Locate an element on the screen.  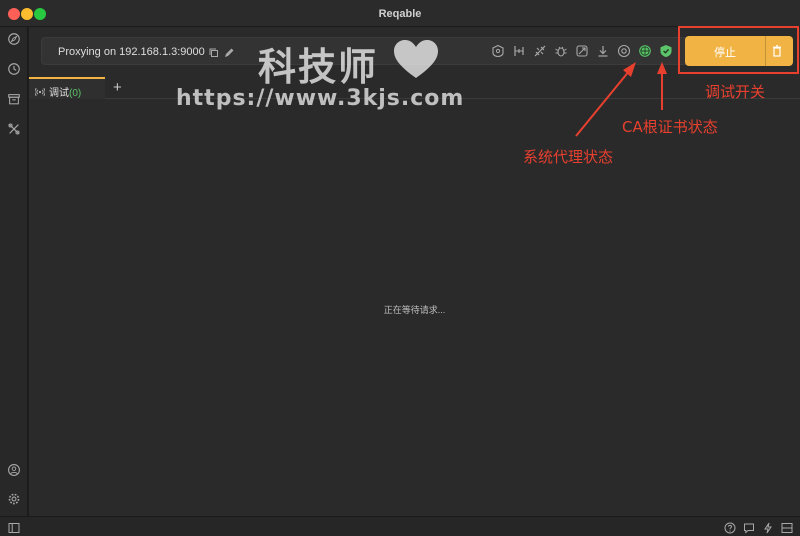
heart-icon is located at coordinates (416, 59).